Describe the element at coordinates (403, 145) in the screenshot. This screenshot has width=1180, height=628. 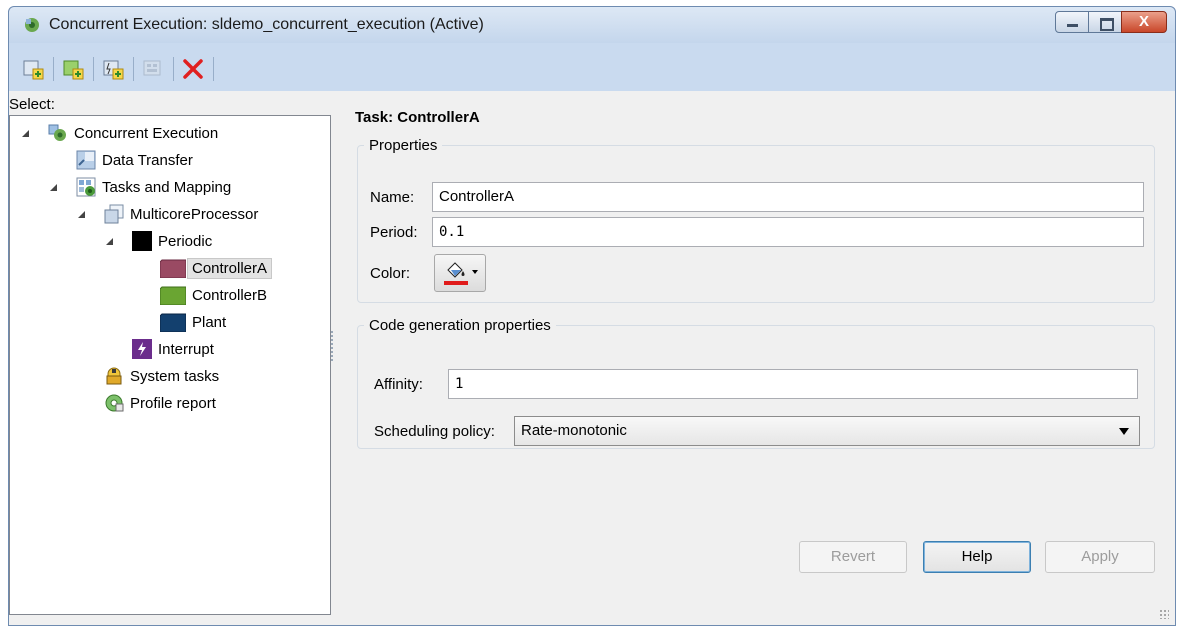
I see `properties-legend: Properties` at that location.